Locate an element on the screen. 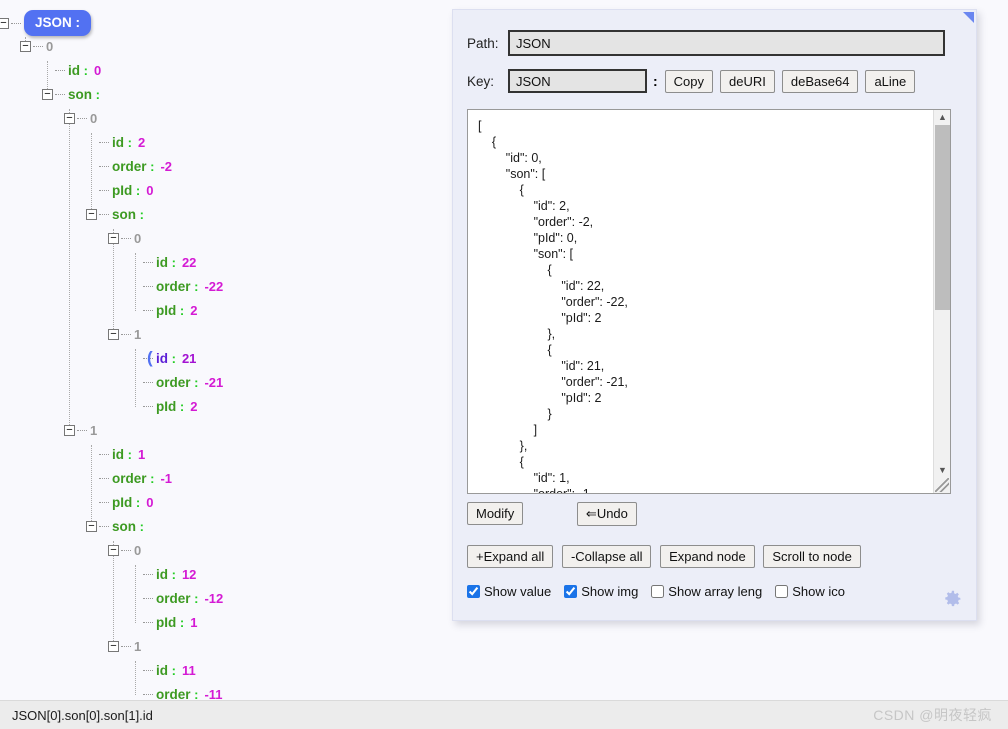 The height and width of the screenshot is (729, 1008). modify-button: Modify is located at coordinates (495, 513).